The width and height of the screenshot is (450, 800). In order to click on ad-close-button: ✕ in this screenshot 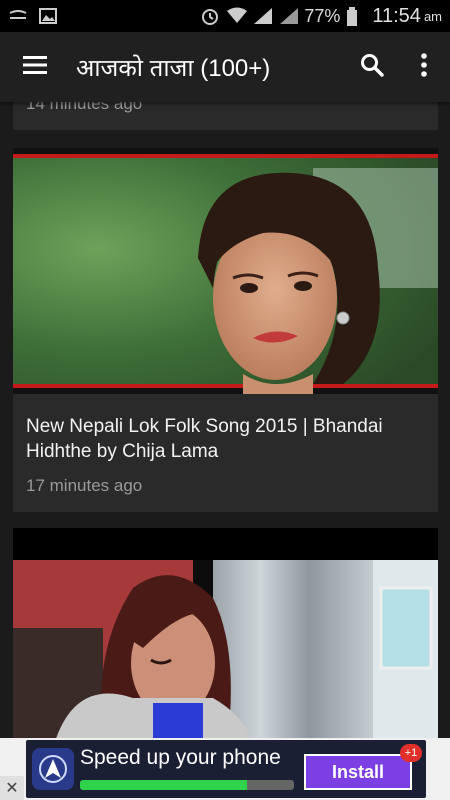, I will do `click(12, 788)`.